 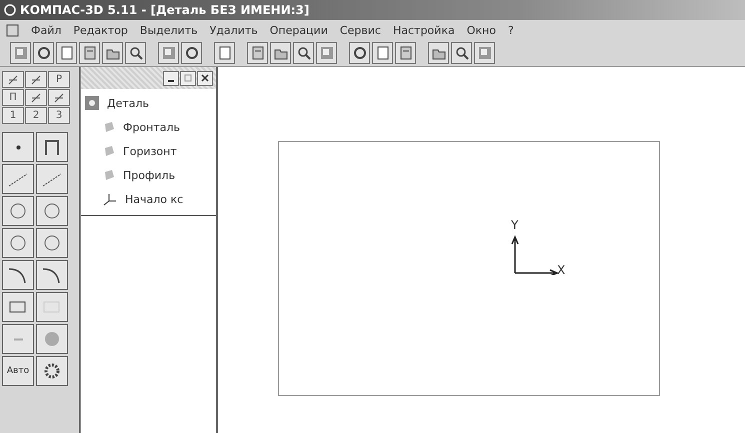 What do you see at coordinates (18, 371) in the screenshot?
I see `auto-button: Авто` at bounding box center [18, 371].